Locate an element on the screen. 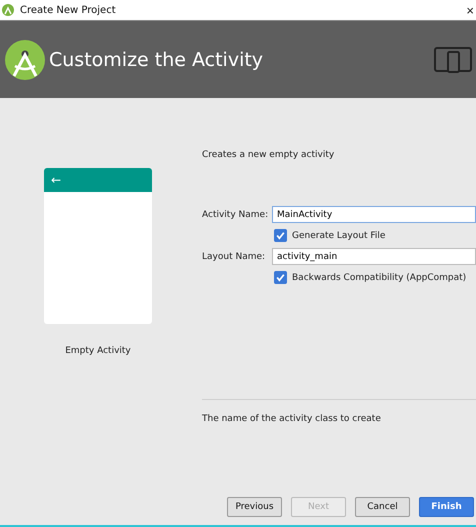 Image resolution: width=476 pixels, height=527 pixels. devices-icon is located at coordinates (453, 59).